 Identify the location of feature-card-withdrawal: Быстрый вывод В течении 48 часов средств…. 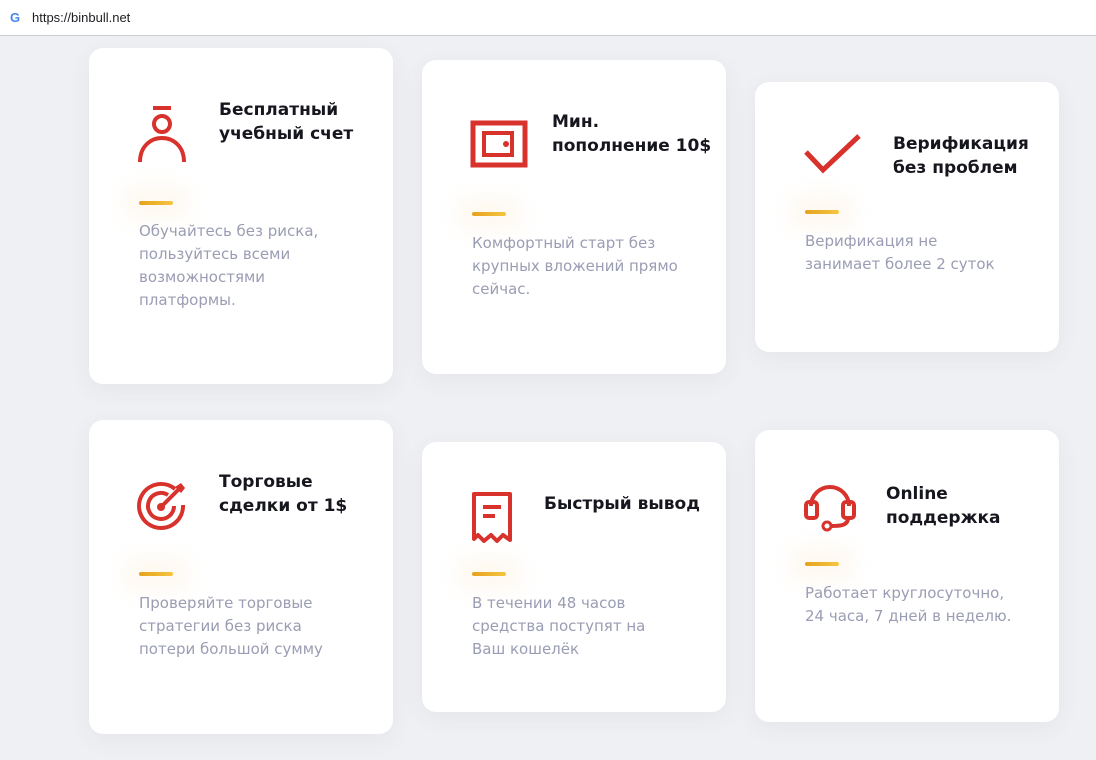
(574, 577).